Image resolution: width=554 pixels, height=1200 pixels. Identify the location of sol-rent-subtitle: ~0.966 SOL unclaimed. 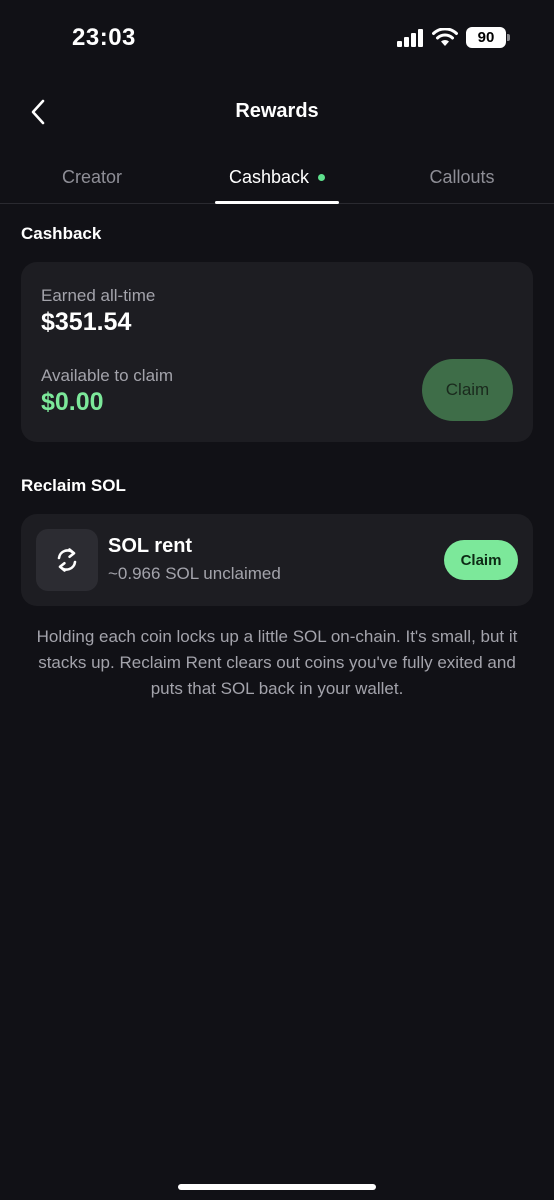
(194, 573).